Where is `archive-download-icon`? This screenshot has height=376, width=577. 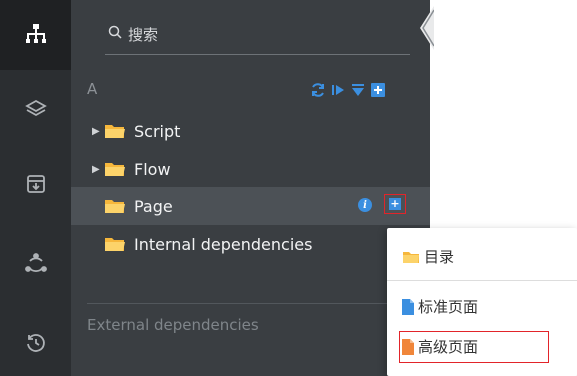
archive-download-icon is located at coordinates (36, 184).